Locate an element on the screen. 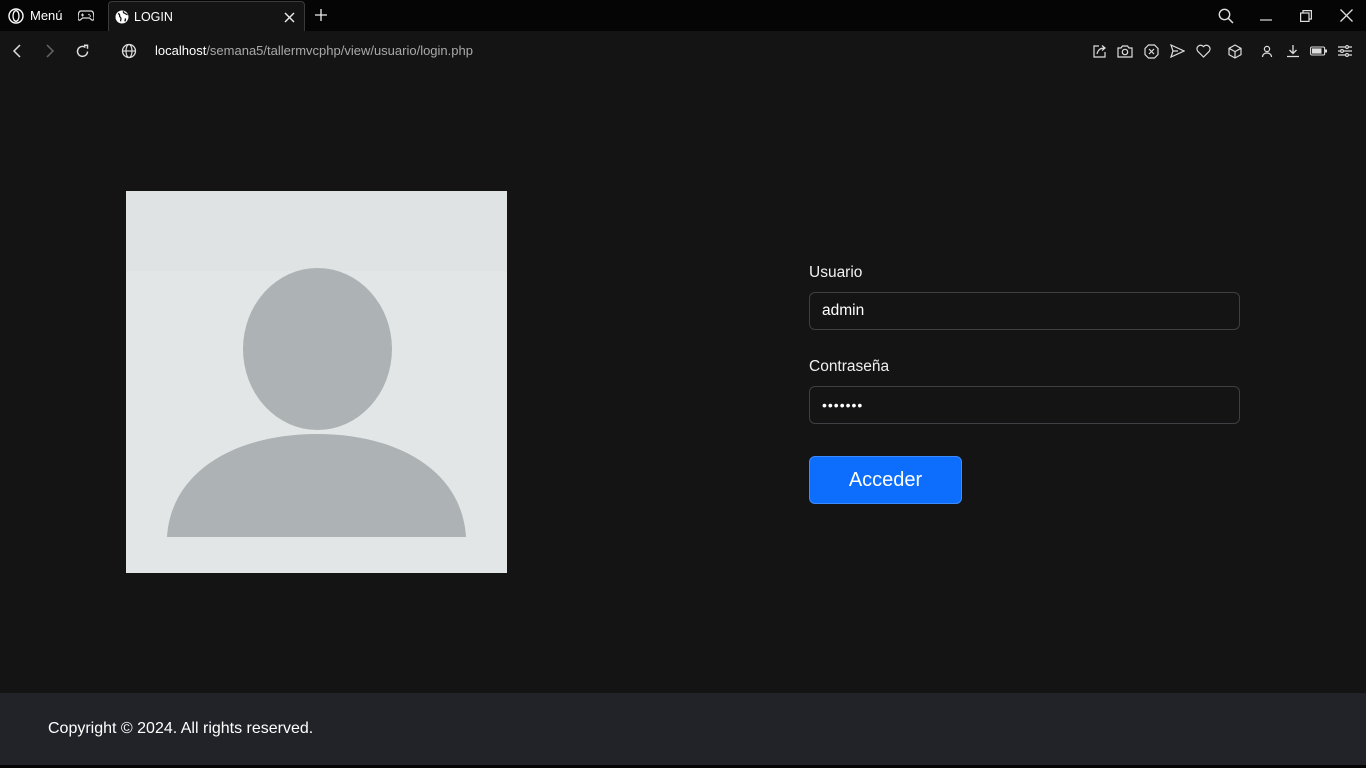  forward-button is located at coordinates (49, 51).